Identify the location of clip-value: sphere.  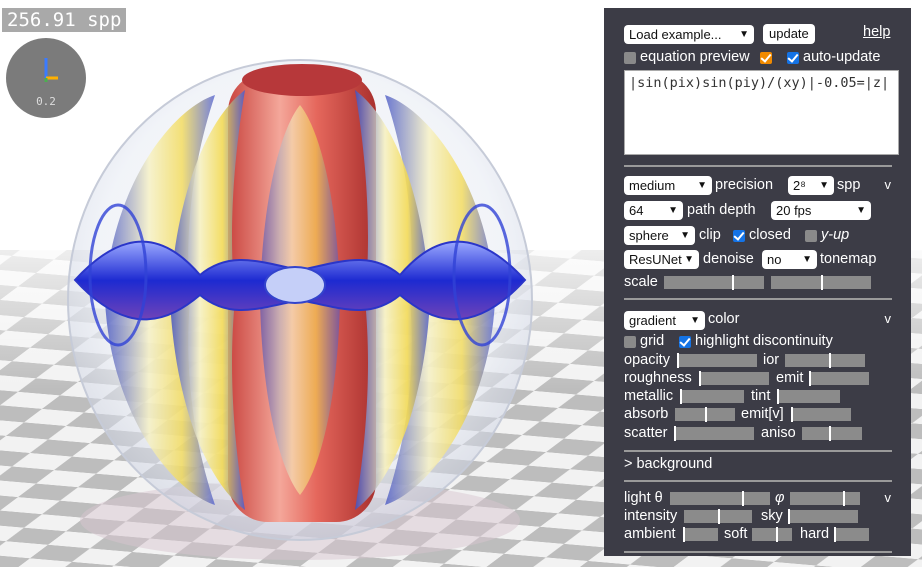
(649, 235).